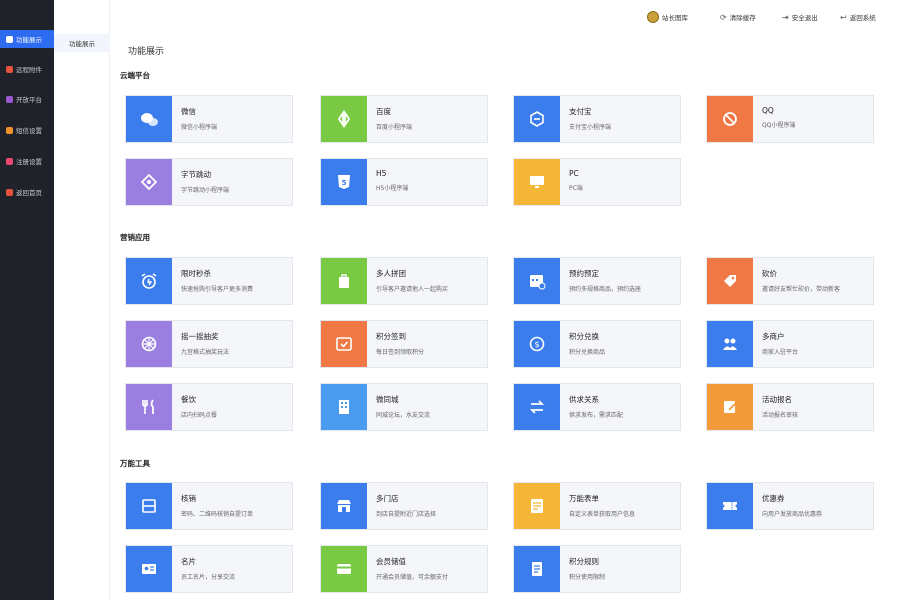  Describe the element at coordinates (209, 506) in the screenshot. I see `feature-card: 核销 密码、二维码核销自提订单` at that location.